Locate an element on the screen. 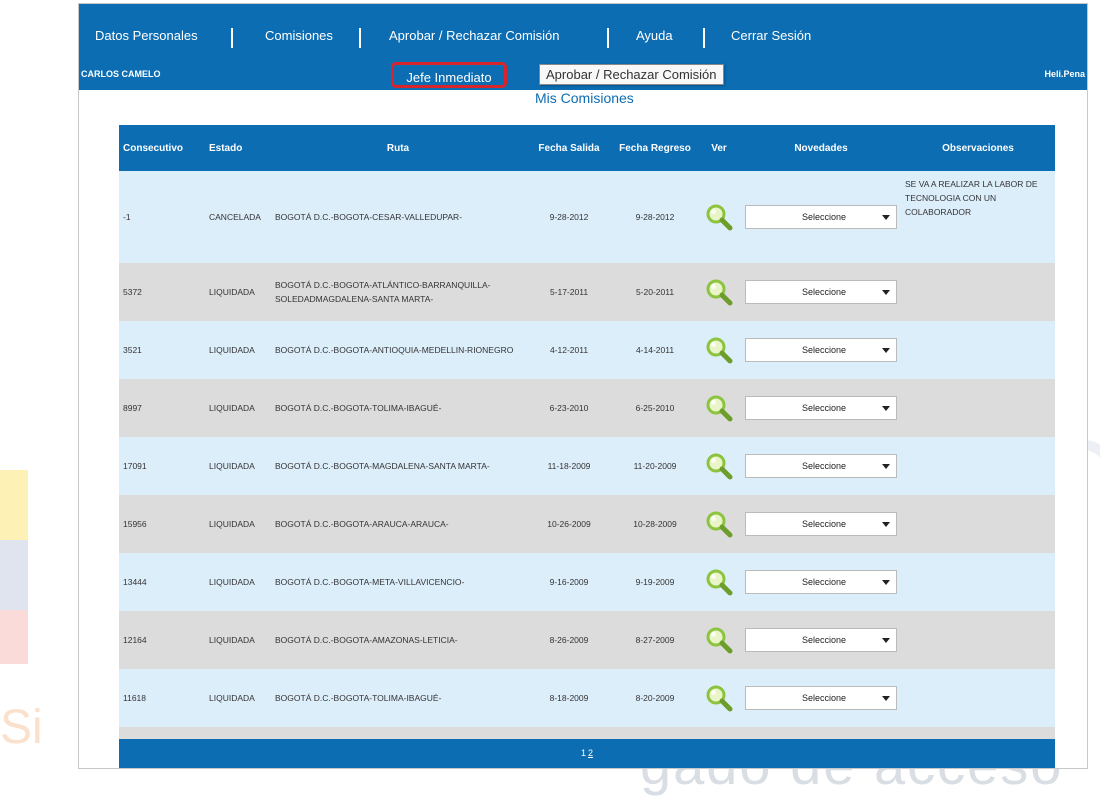 This screenshot has height=797, width=1100. cell-fecha-salida: 10-26-2009 is located at coordinates (569, 524).